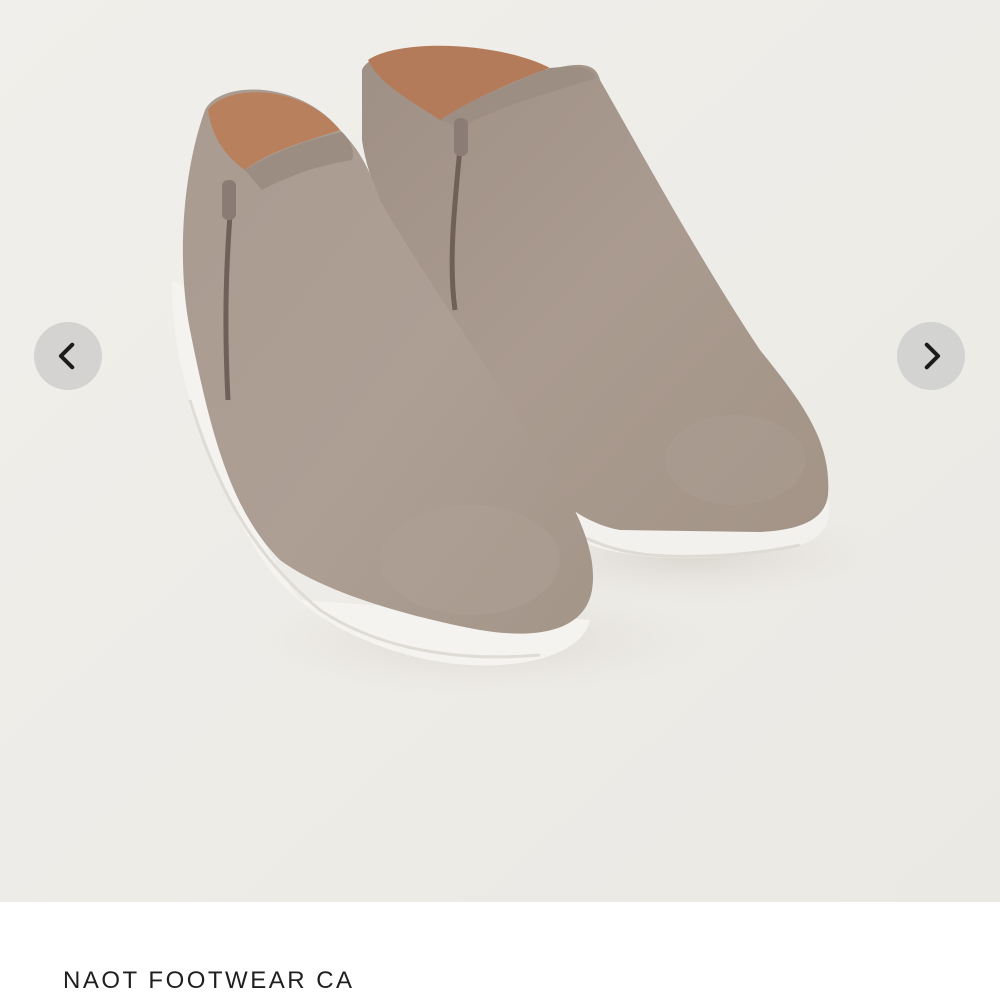 Image resolution: width=1000 pixels, height=1000 pixels. I want to click on brand-name: NAOT FOOTWEAR CA, so click(209, 981).